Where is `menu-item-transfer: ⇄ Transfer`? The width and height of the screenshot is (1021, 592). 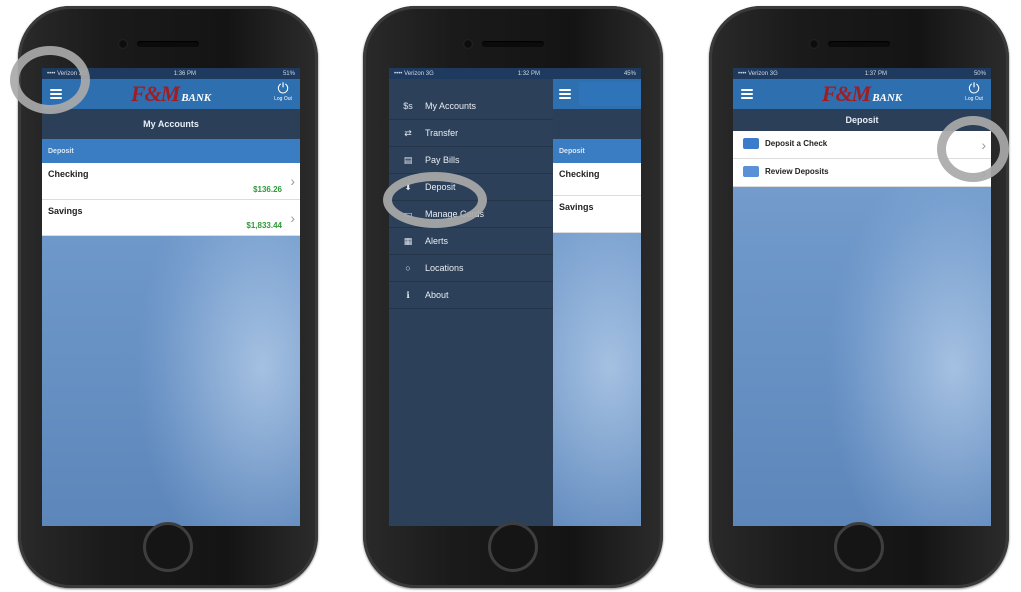 menu-item-transfer: ⇄ Transfer is located at coordinates (471, 133).